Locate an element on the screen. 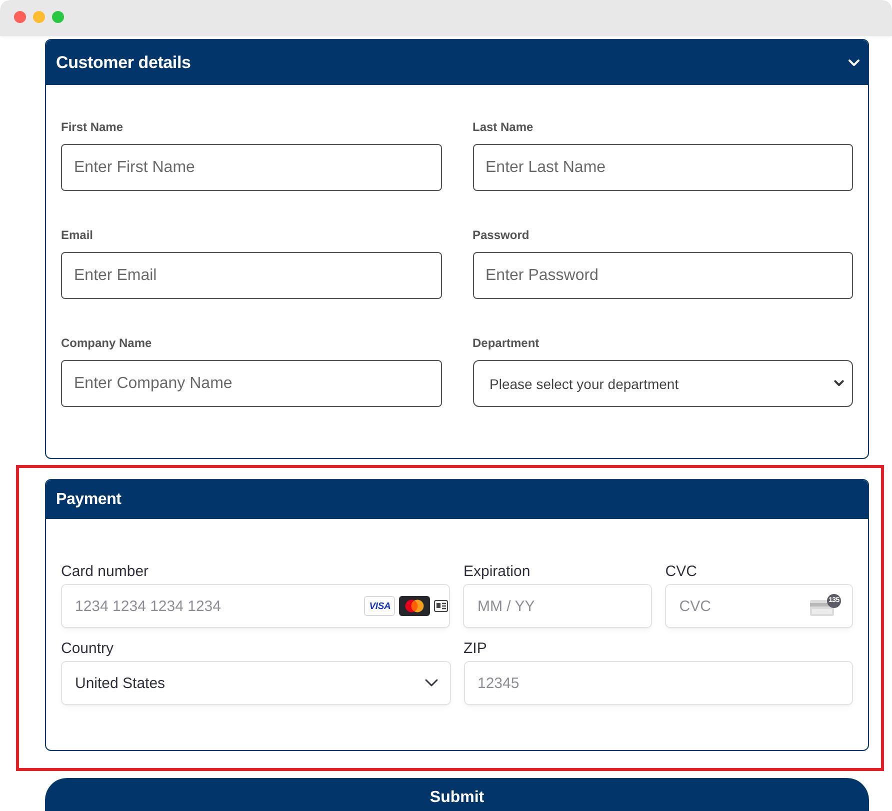  input-field: Enter Company Name is located at coordinates (251, 383).